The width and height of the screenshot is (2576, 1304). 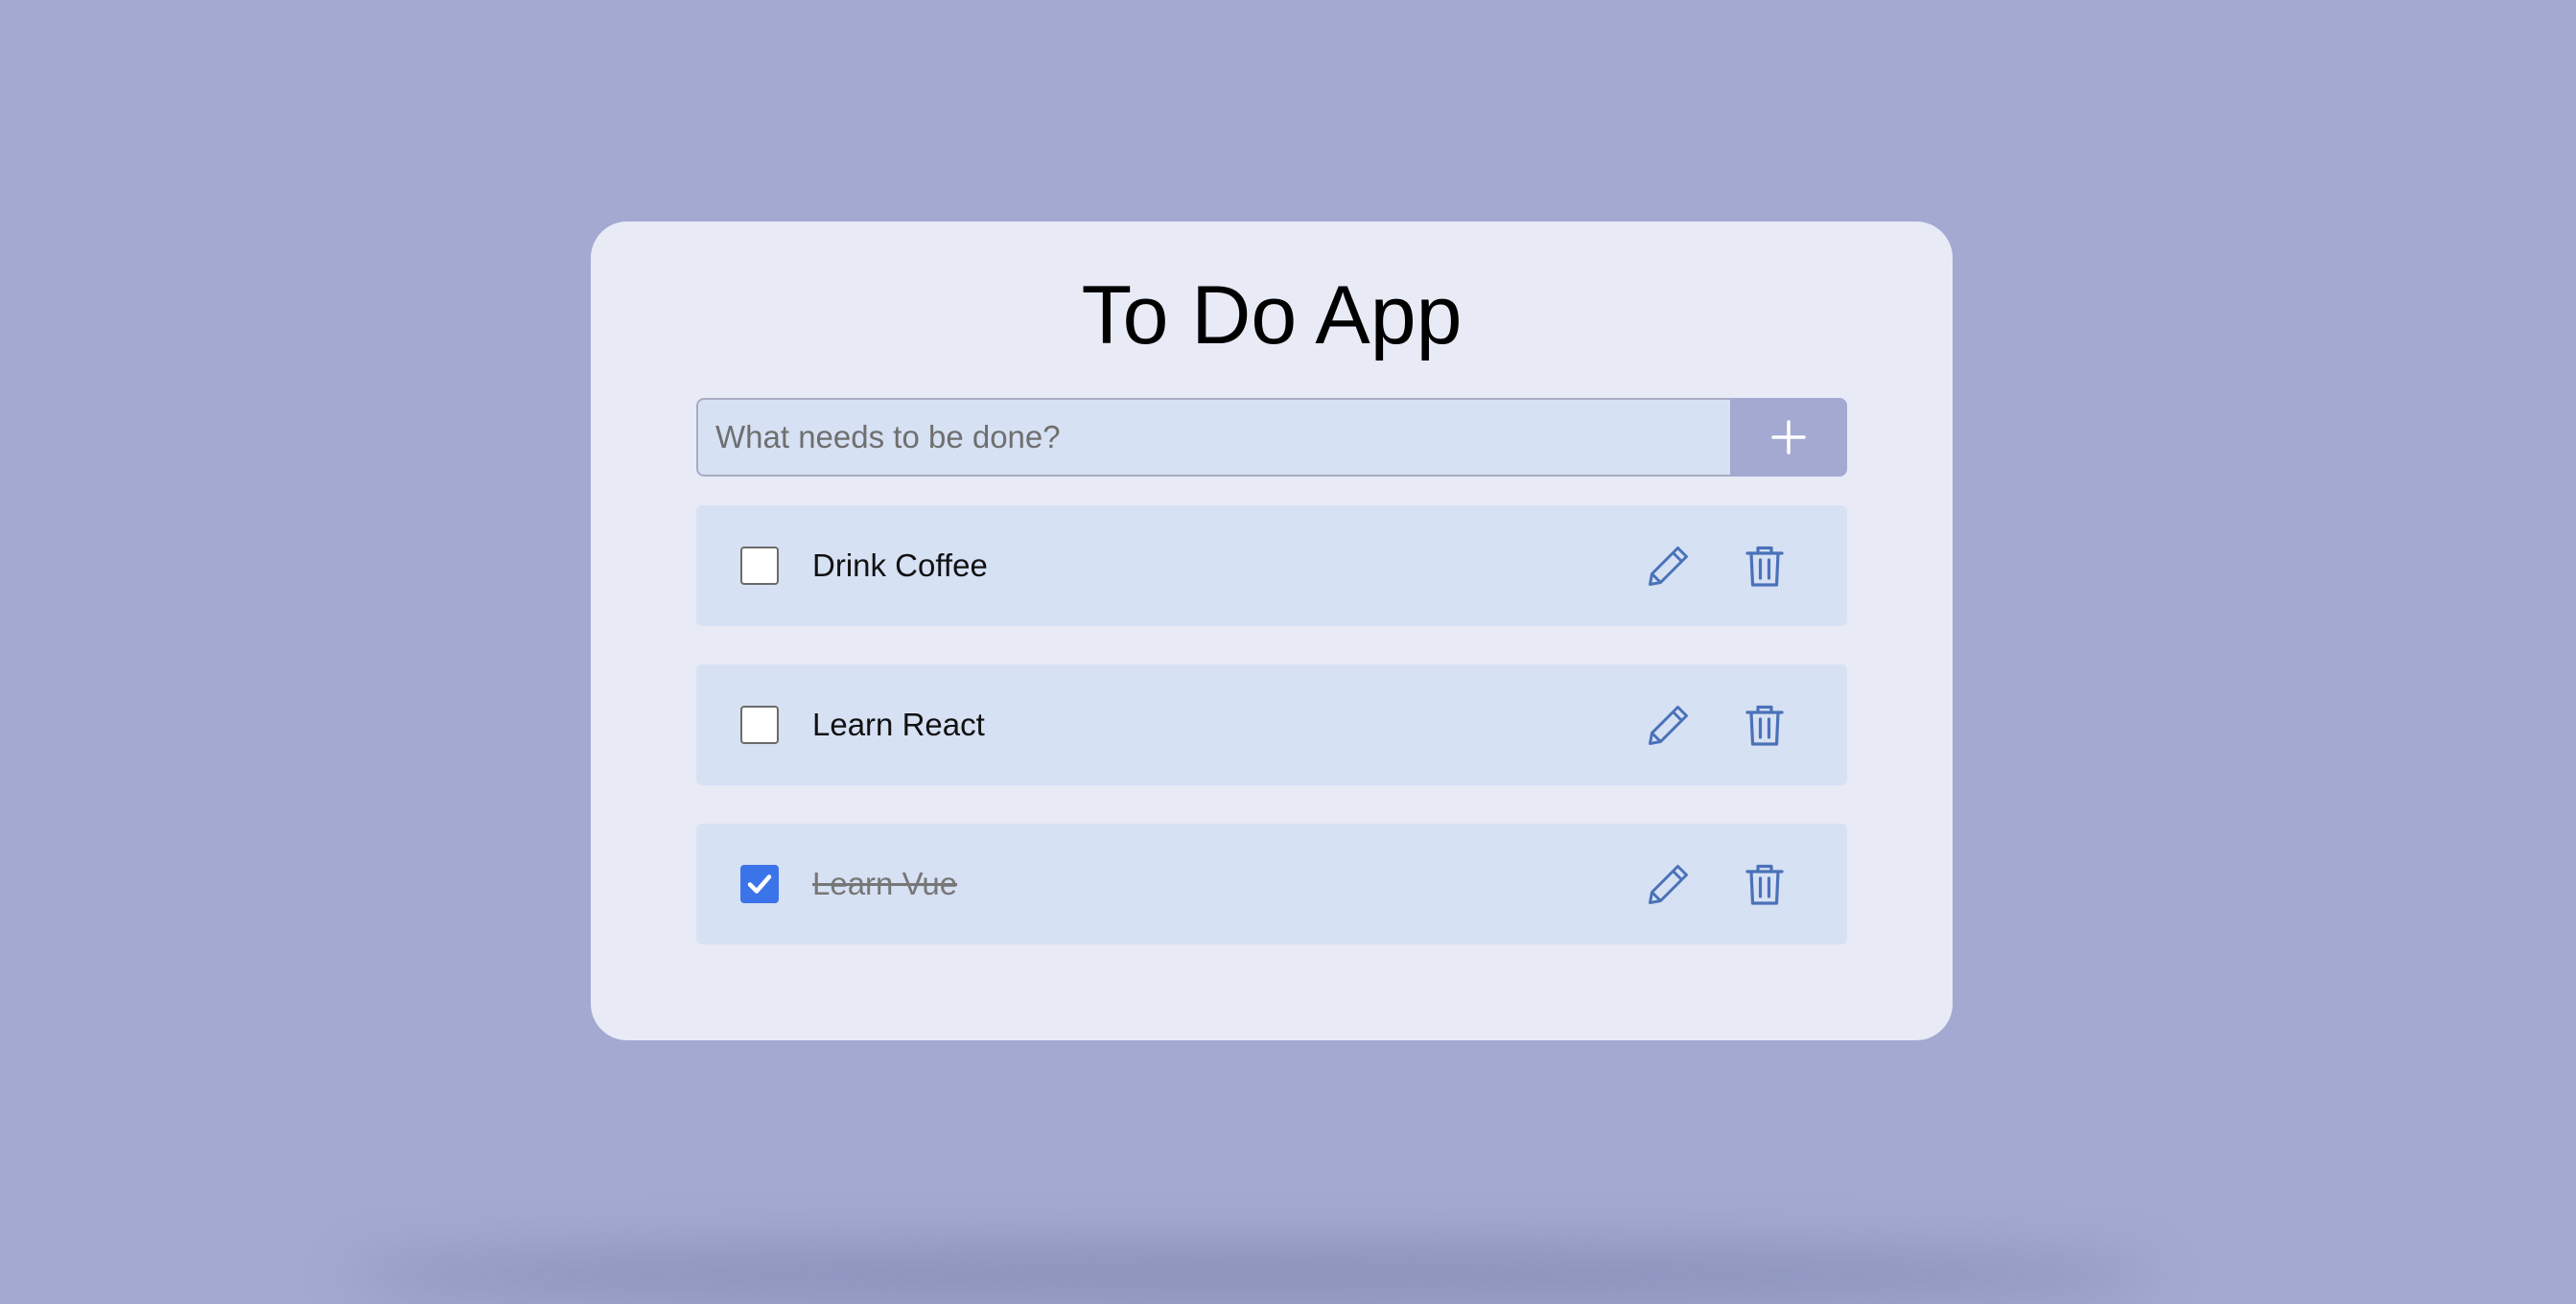 What do you see at coordinates (1251, 1275) in the screenshot?
I see `bottom-shadow` at bounding box center [1251, 1275].